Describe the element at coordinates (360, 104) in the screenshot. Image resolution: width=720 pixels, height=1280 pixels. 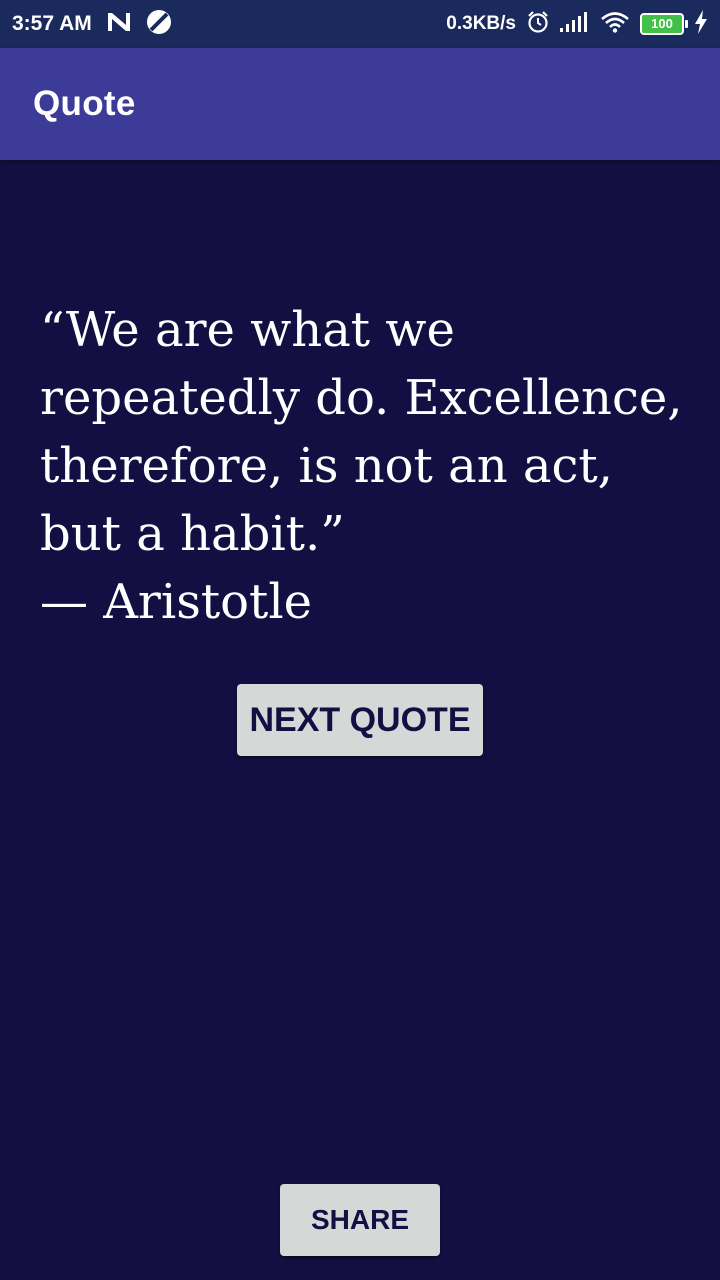
I see `app-bar: Quote` at that location.